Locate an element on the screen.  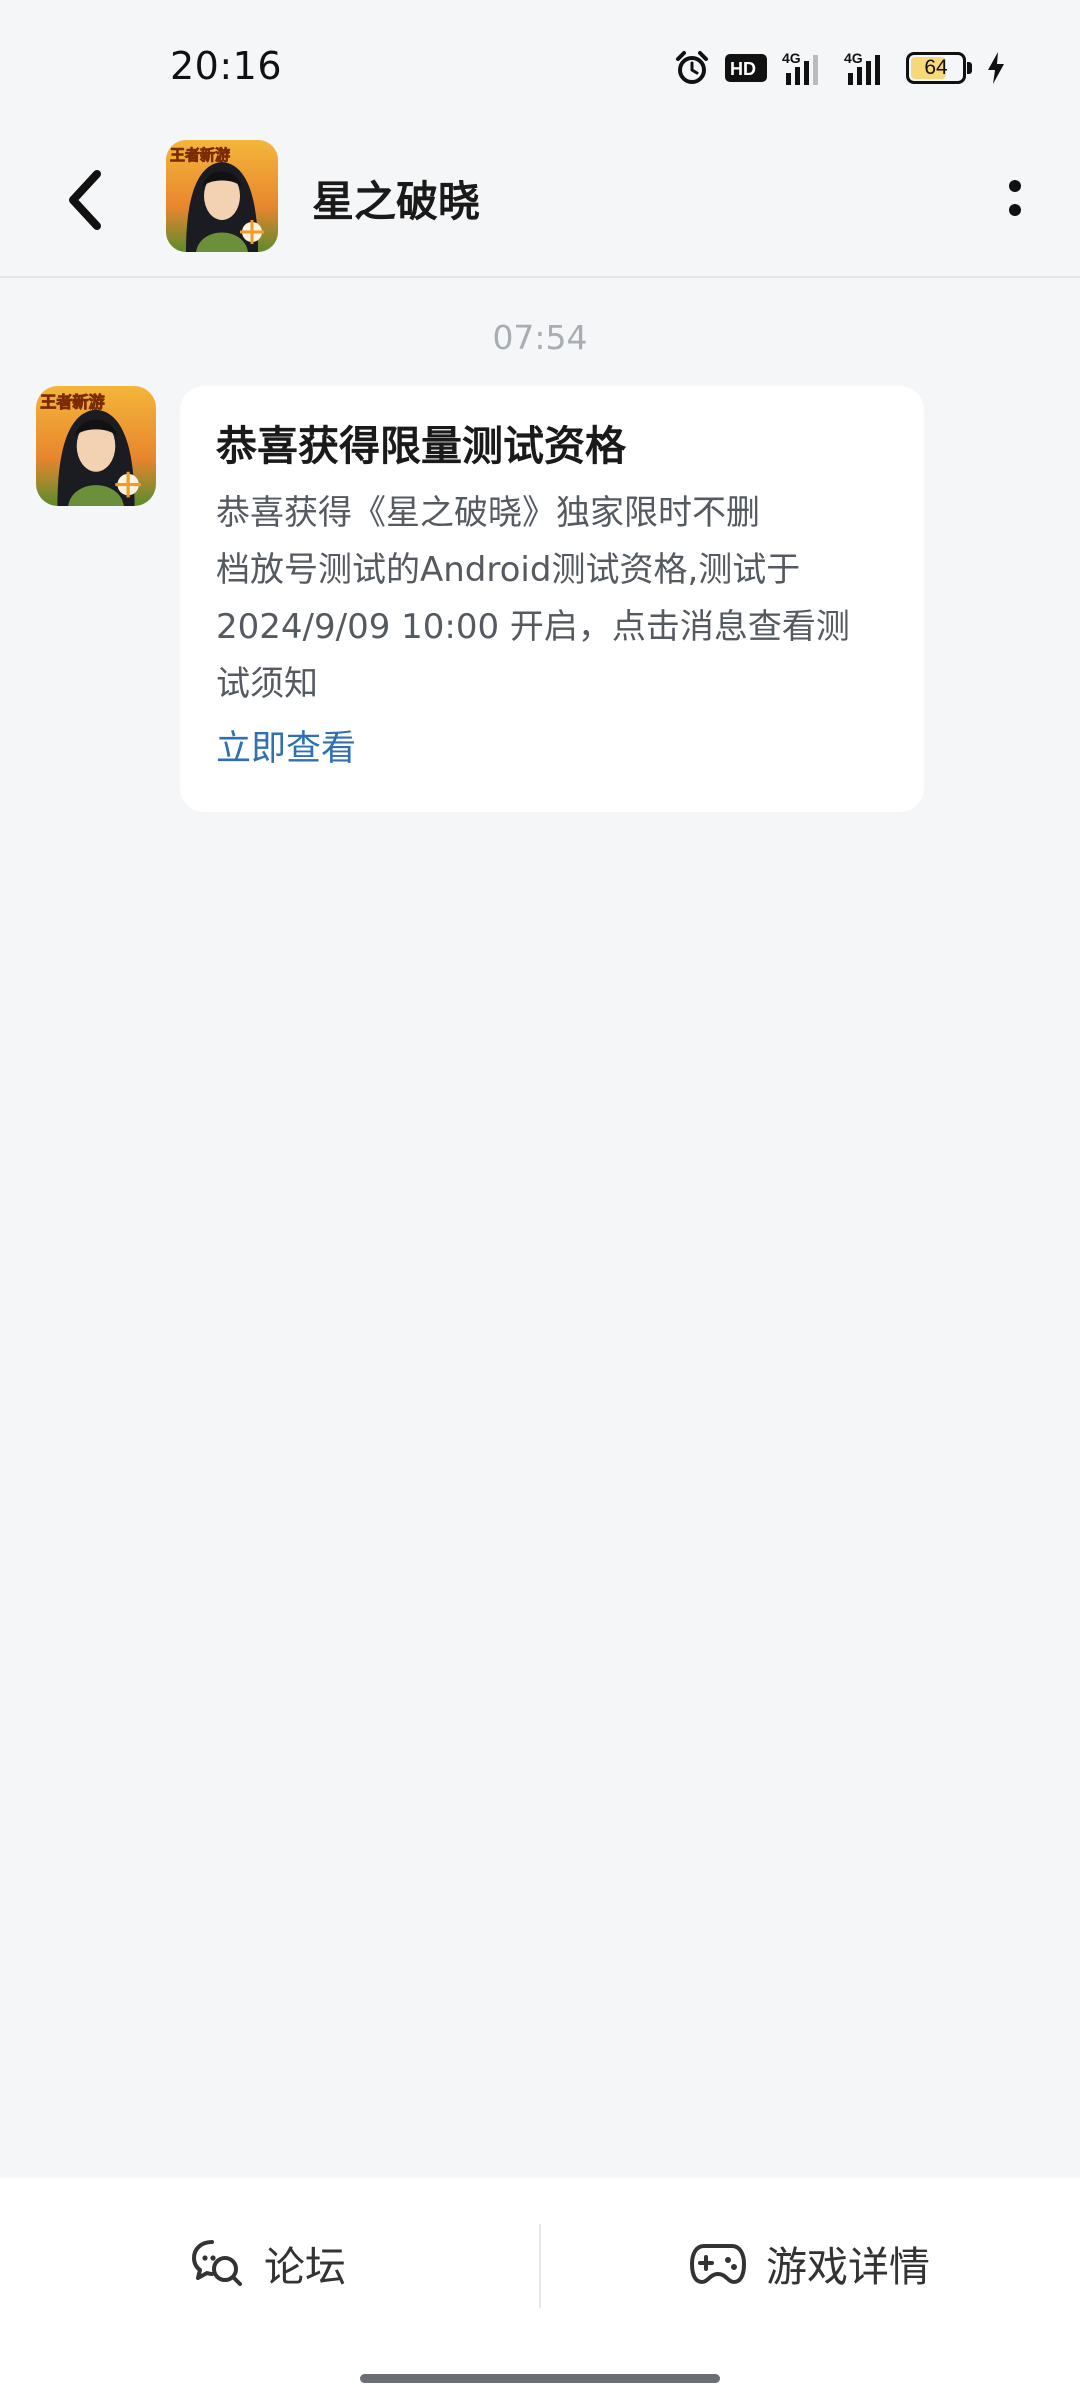
sender-avatar: 王者新游 is located at coordinates (96, 446).